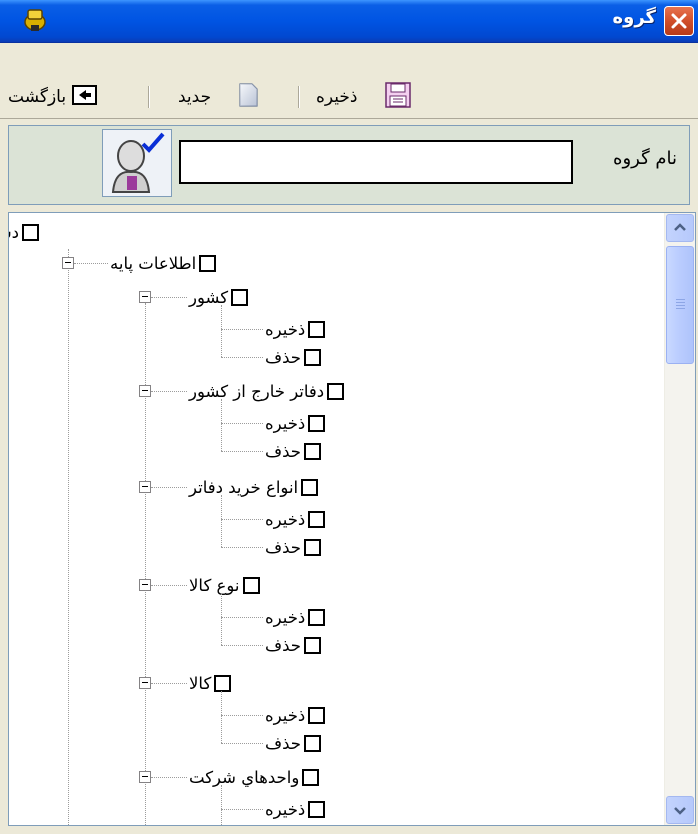  What do you see at coordinates (680, 810) in the screenshot?
I see `scroll-down-button` at bounding box center [680, 810].